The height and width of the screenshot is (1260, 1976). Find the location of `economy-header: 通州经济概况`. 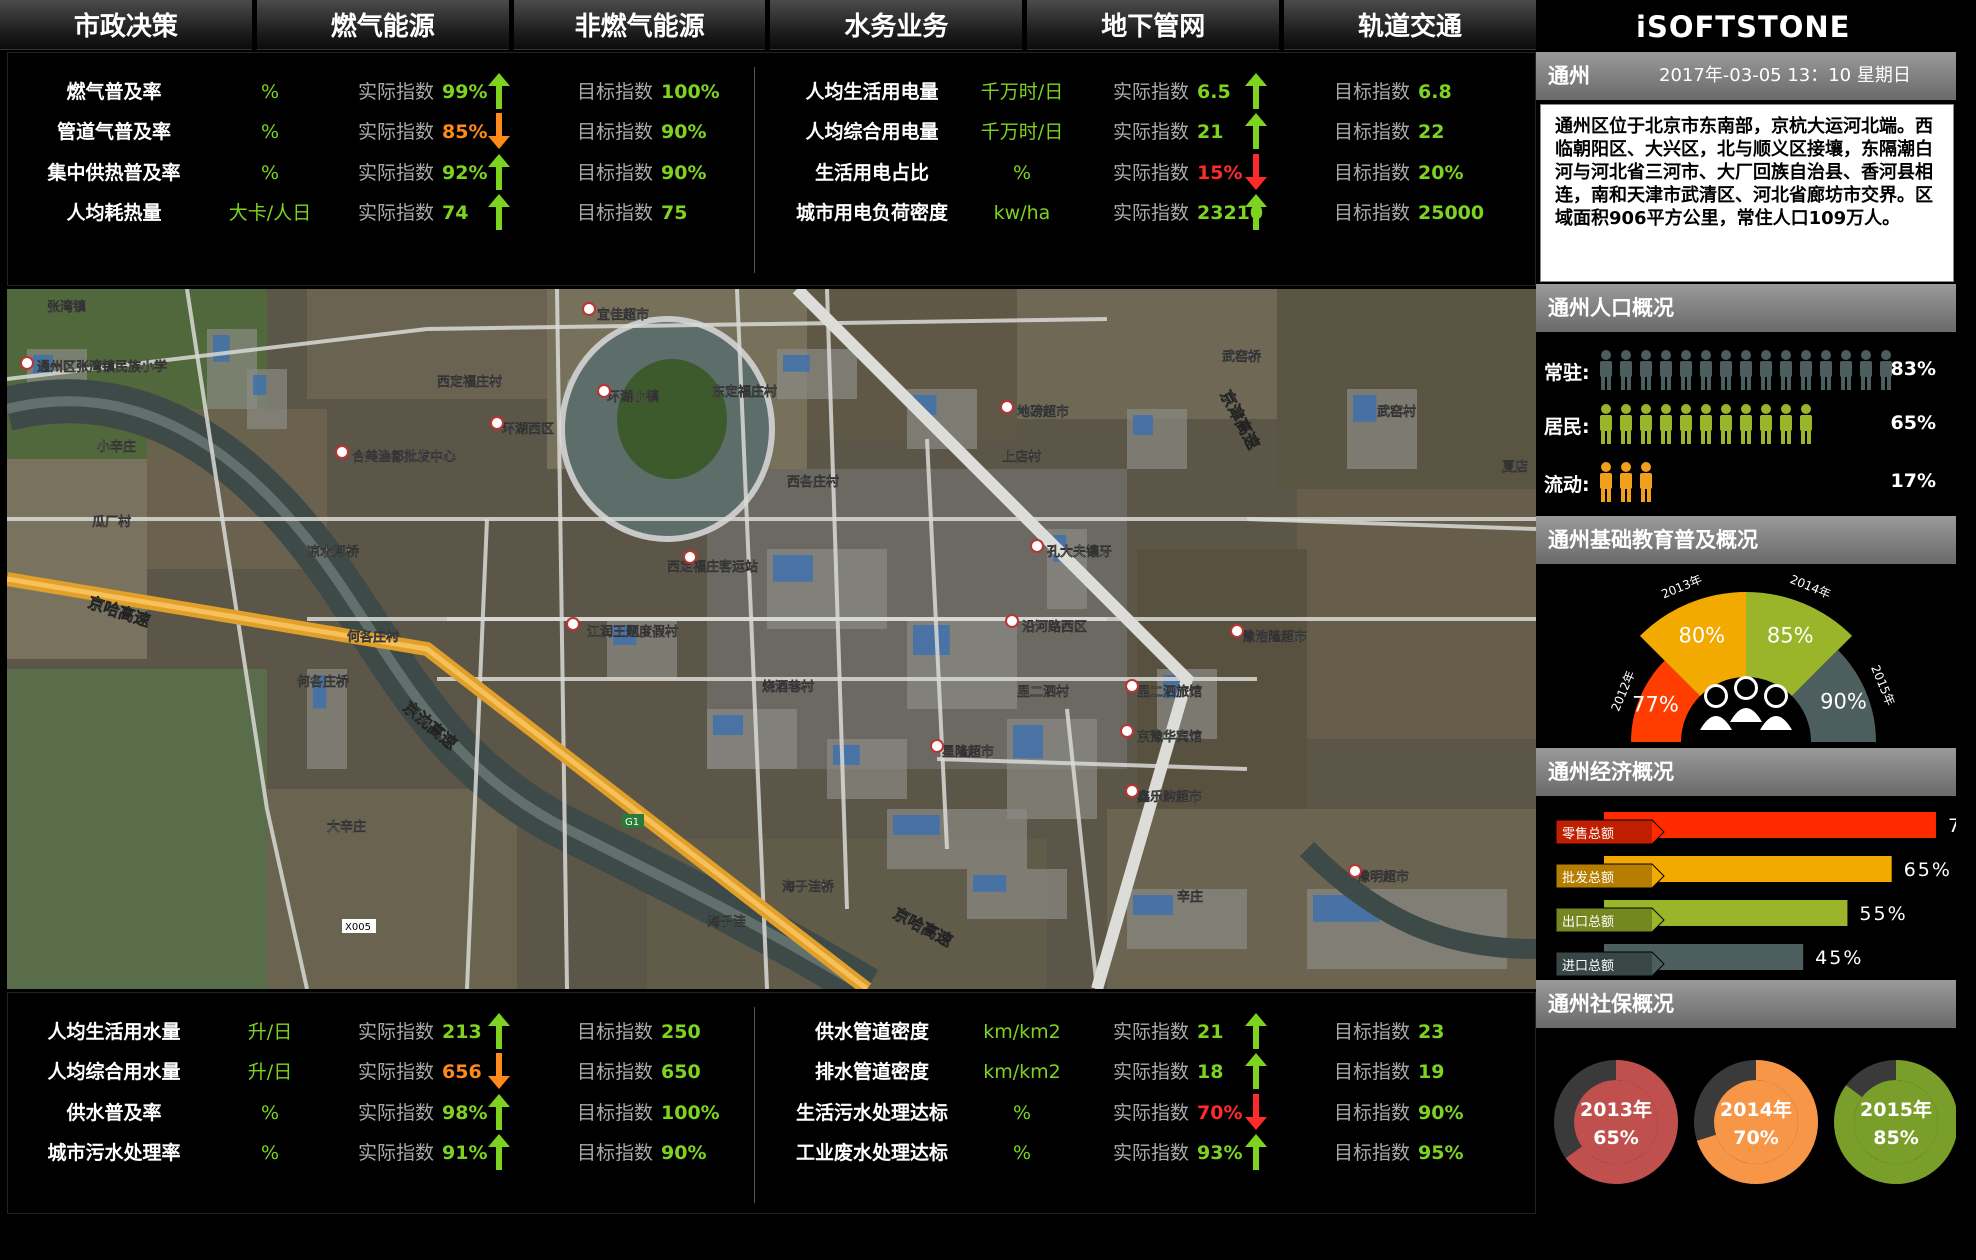

economy-header: 通州经济概况 is located at coordinates (1746, 772).